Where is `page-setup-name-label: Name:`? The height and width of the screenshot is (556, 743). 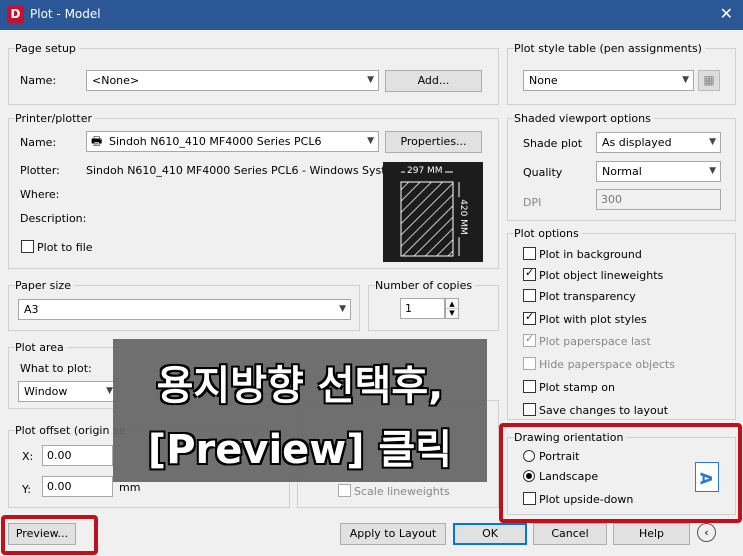
page-setup-name-label: Name: is located at coordinates (38, 80).